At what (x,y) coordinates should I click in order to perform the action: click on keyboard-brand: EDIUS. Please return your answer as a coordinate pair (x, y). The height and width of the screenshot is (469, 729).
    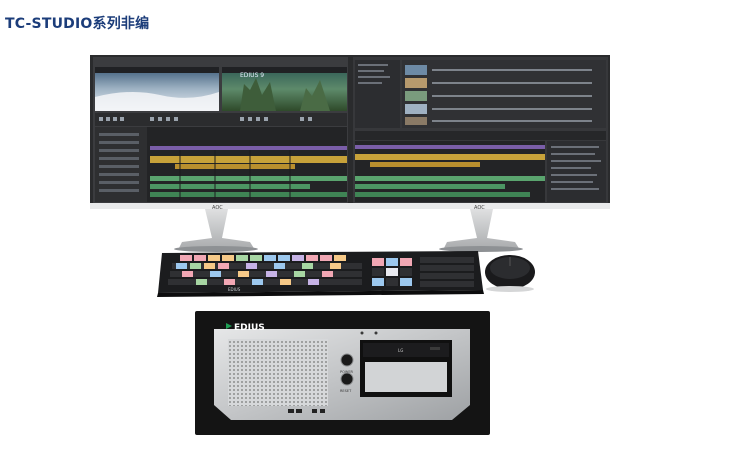
    Looking at the image, I should click on (234, 289).